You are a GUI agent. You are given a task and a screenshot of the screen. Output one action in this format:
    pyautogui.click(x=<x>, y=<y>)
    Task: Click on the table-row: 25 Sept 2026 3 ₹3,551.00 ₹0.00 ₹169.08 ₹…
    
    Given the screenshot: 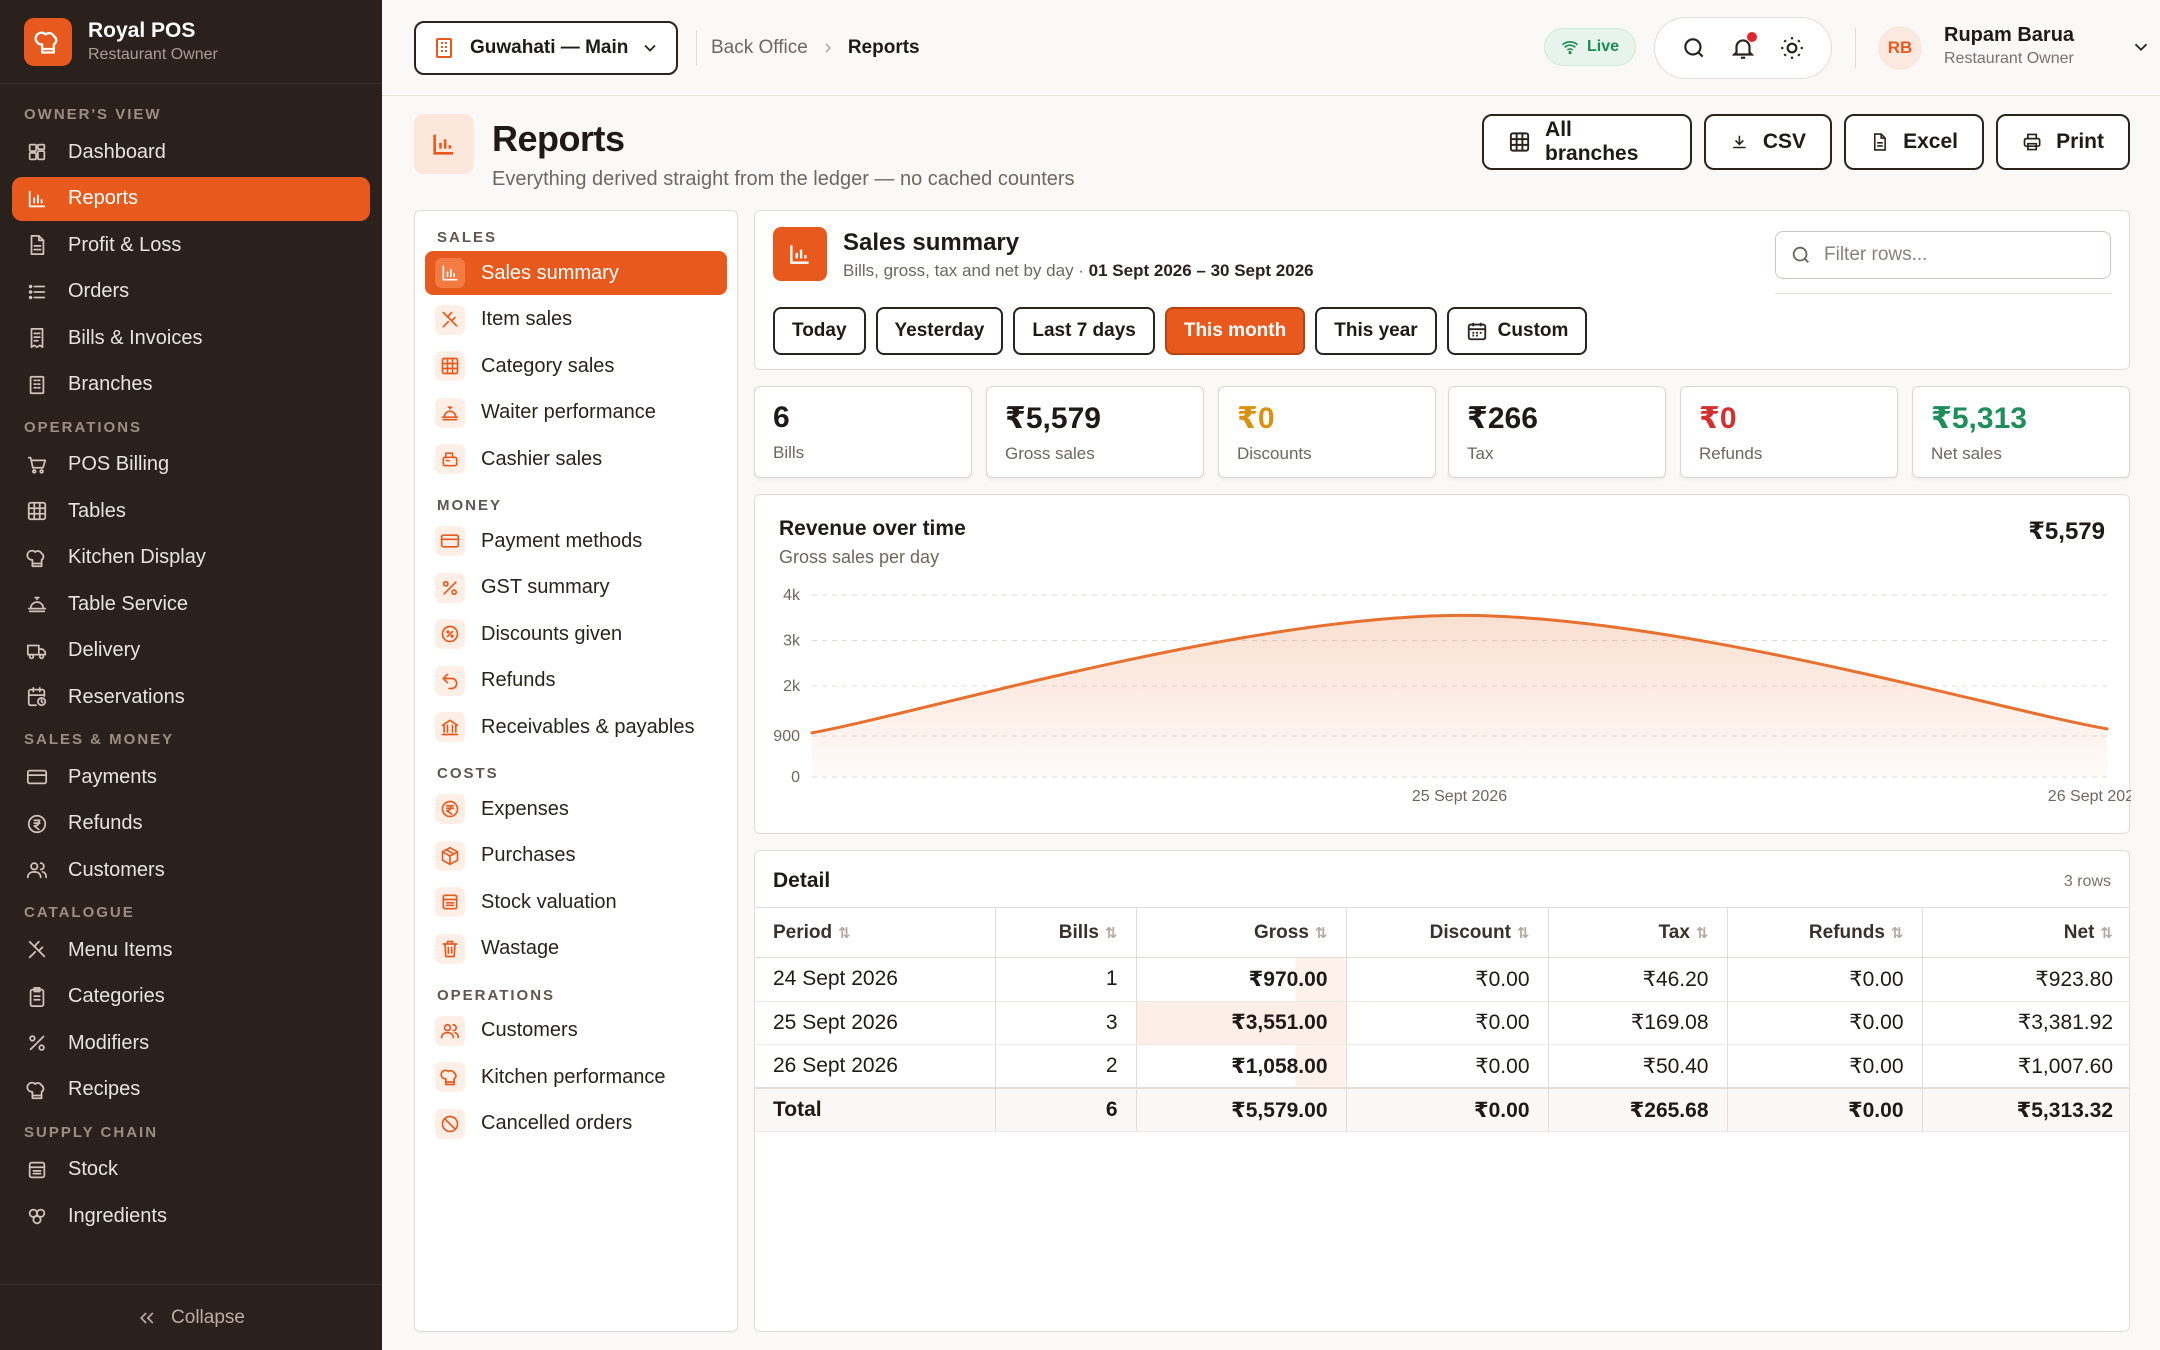 What is the action you would take?
    pyautogui.click(x=1442, y=1023)
    